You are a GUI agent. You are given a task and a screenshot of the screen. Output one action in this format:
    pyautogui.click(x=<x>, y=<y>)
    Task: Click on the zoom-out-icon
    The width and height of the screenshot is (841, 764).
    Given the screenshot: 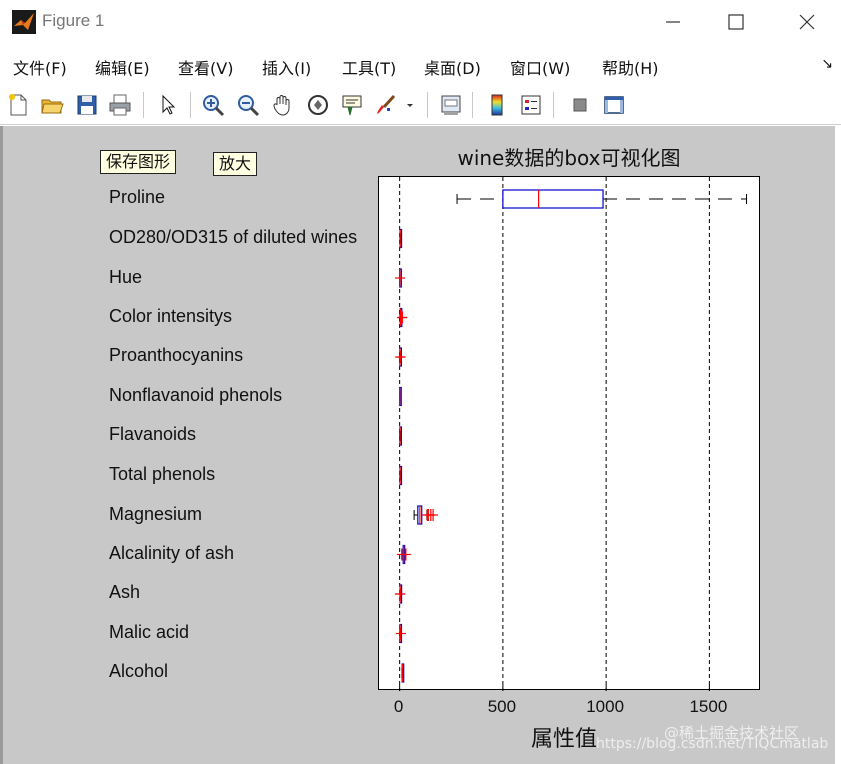 What is the action you would take?
    pyautogui.click(x=249, y=106)
    